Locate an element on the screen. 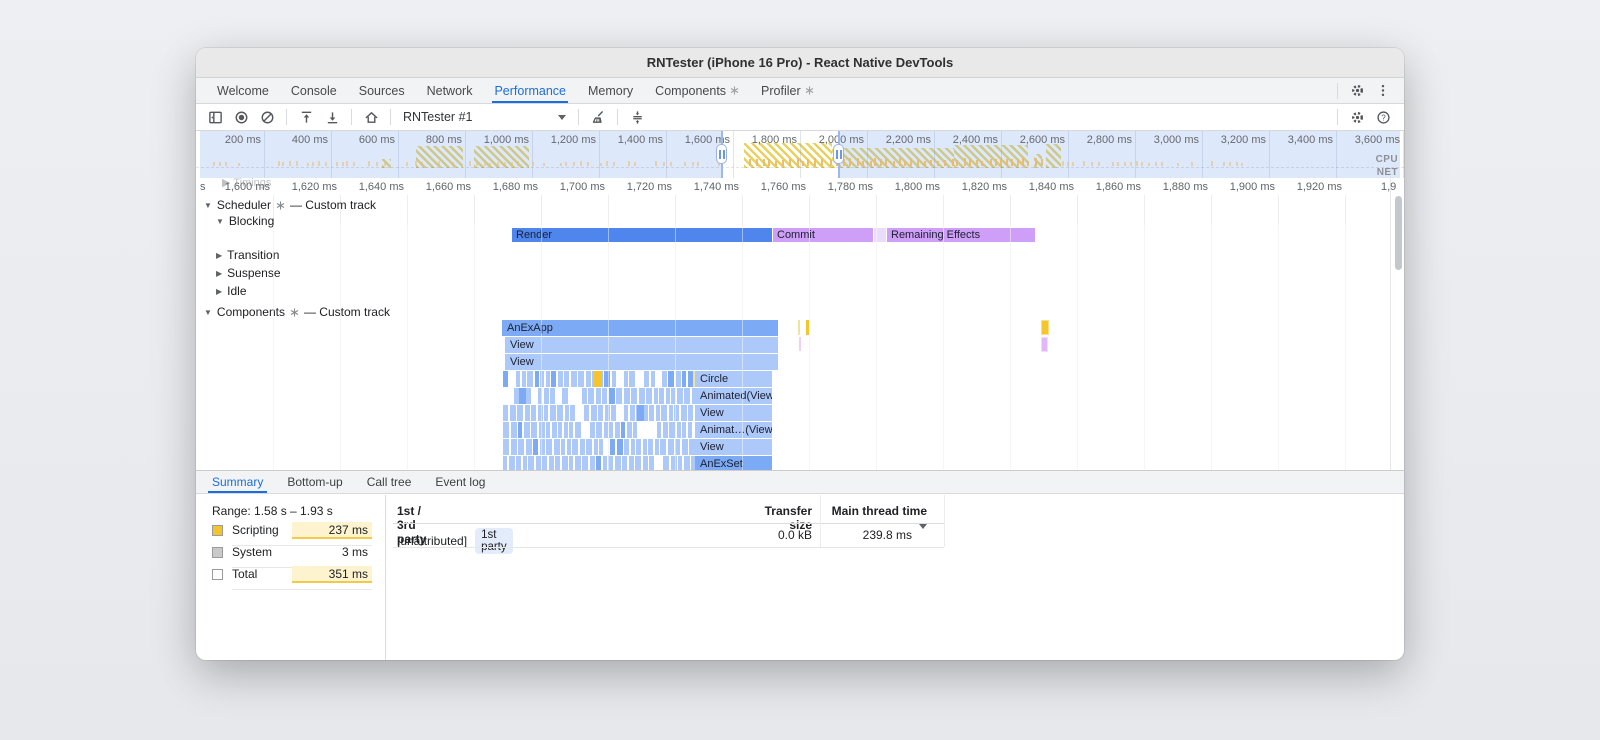 This screenshot has height=740, width=1600. tab-components: Components is located at coordinates (697, 90).